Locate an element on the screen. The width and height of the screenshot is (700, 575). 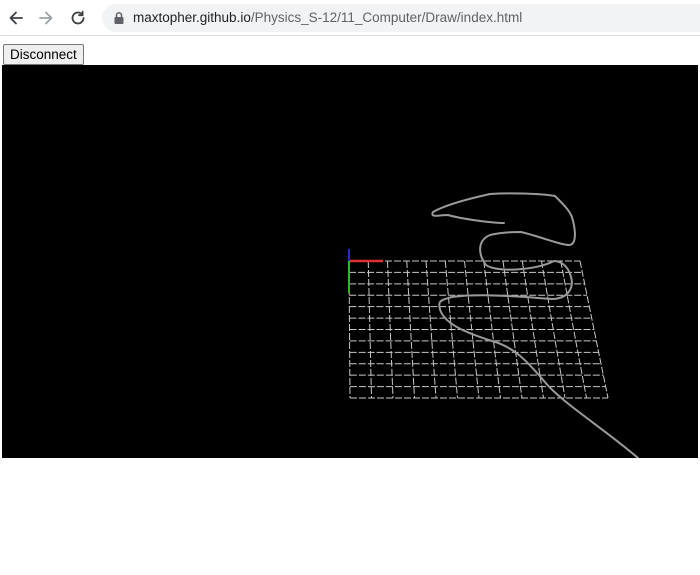
drawn-stroke is located at coordinates (535, 325).